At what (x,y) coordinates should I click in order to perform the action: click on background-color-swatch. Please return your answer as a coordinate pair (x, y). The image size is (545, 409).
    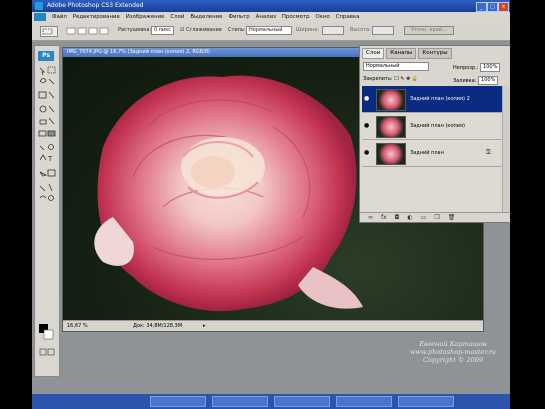
    Looking at the image, I should click on (48, 334).